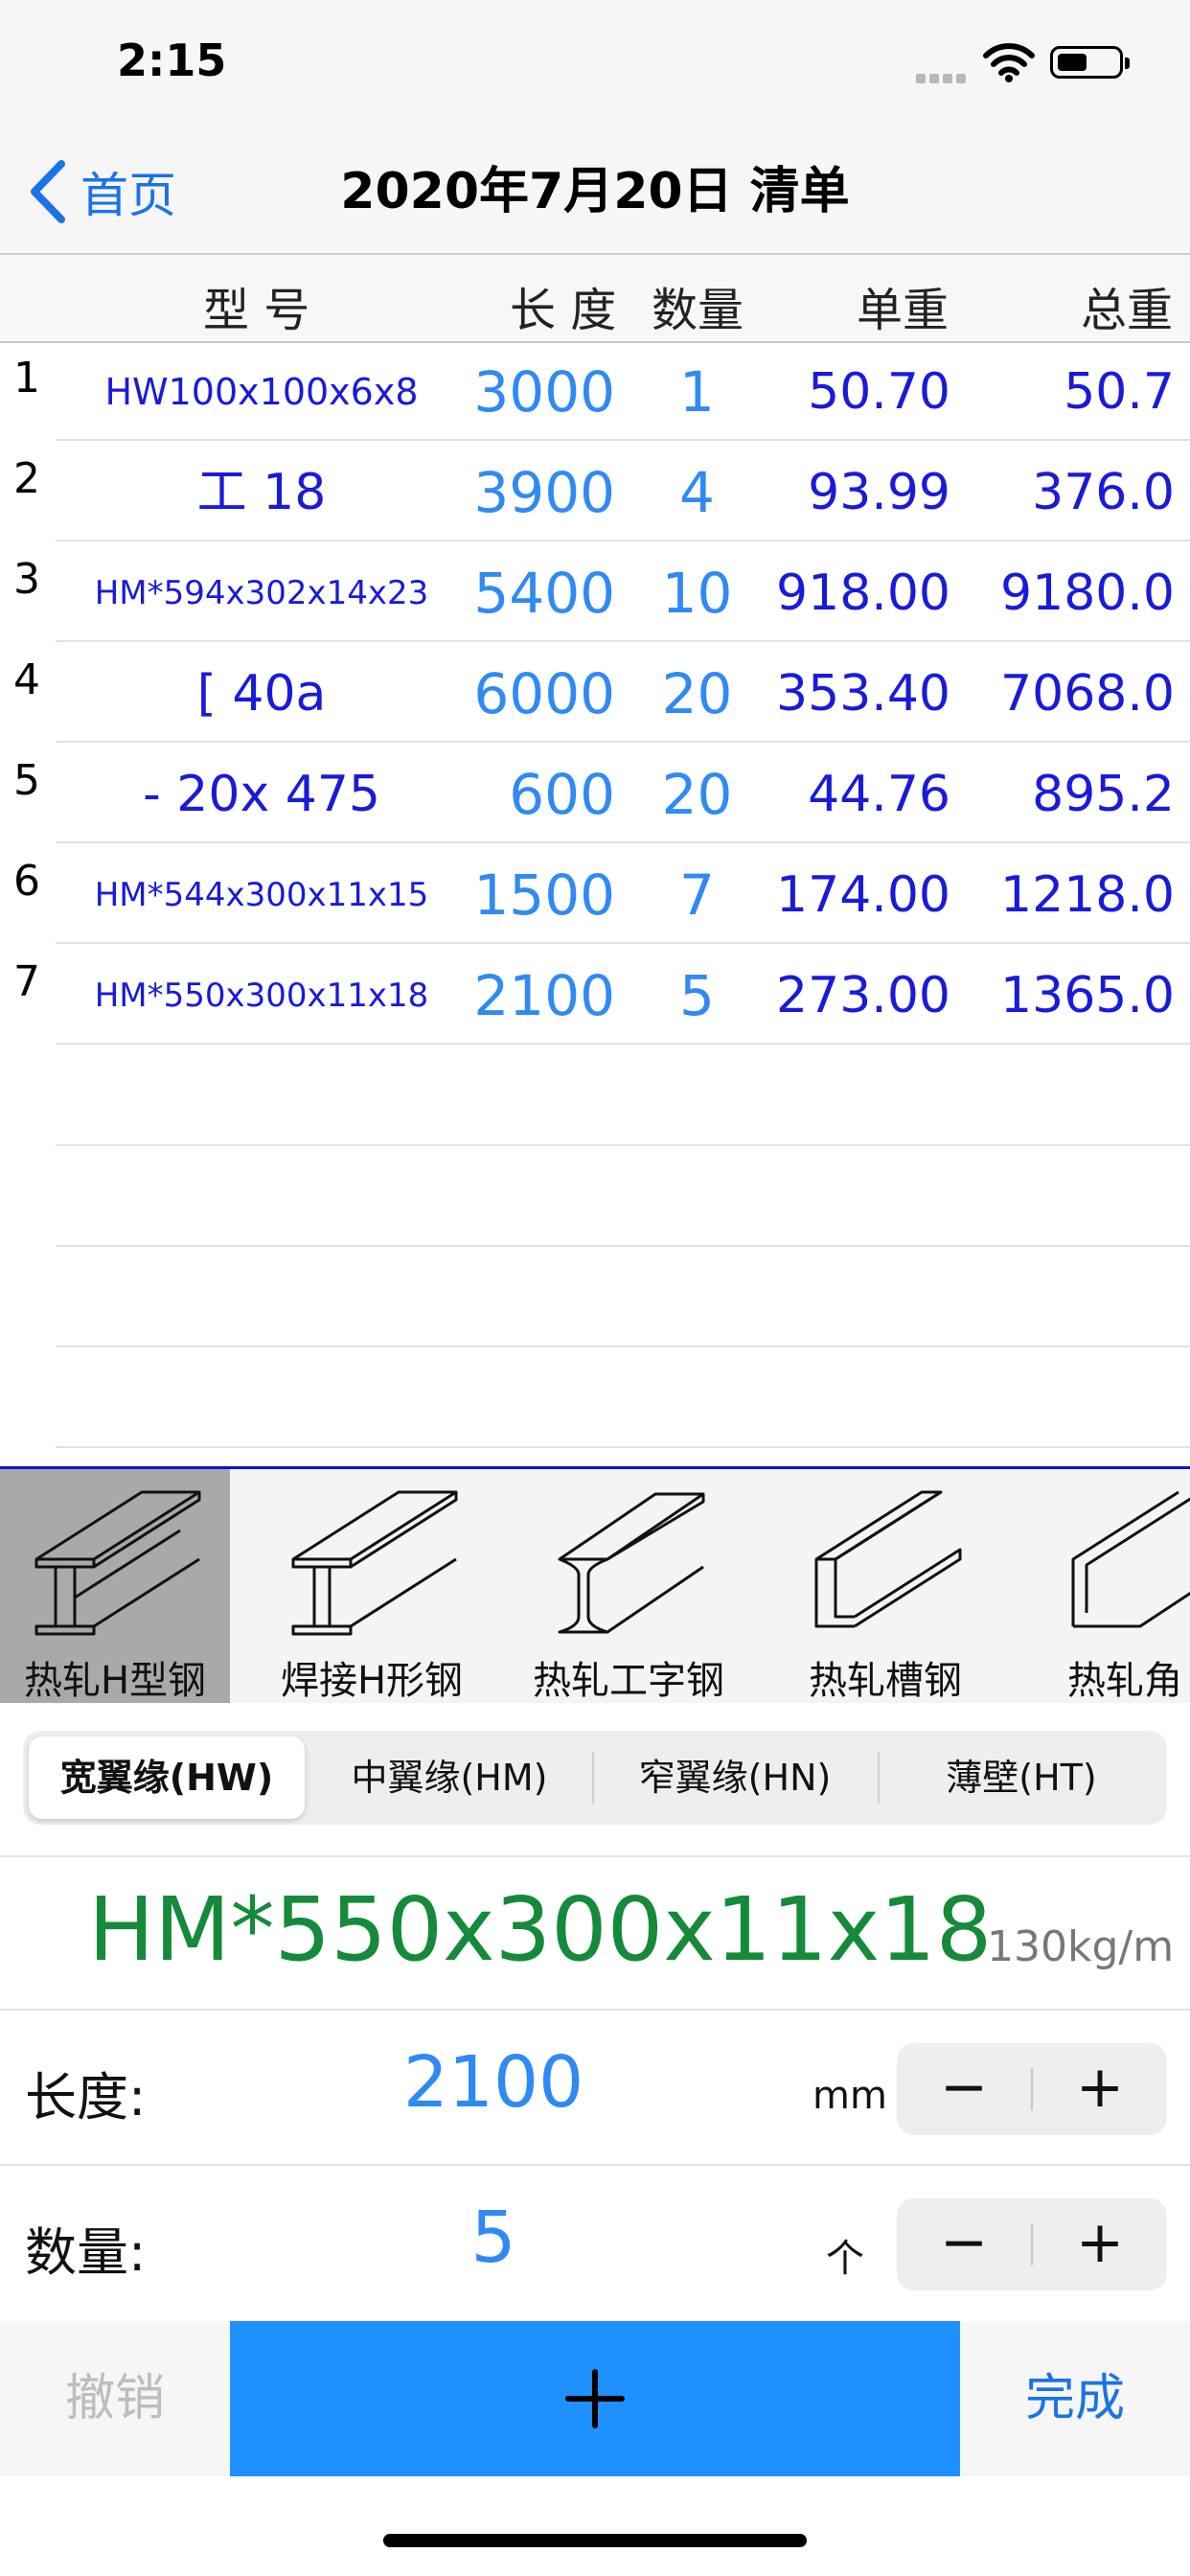  I want to click on length-label: 长度:, so click(86, 2097).